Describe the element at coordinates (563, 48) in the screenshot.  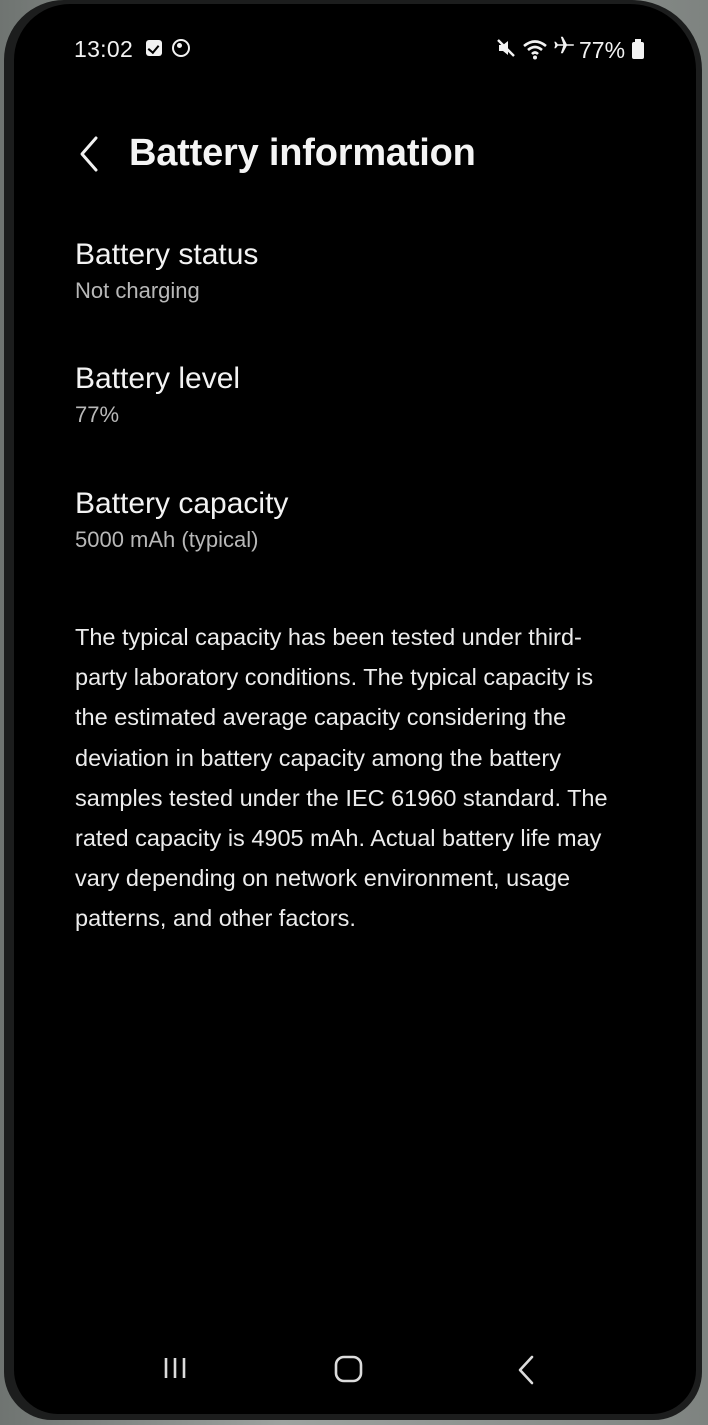
I see `airplane-icon` at that location.